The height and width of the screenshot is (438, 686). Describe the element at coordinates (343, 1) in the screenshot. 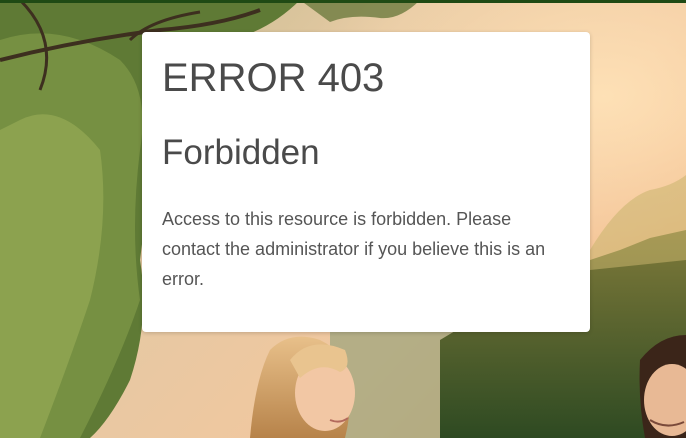

I see `top-accent-bar` at that location.